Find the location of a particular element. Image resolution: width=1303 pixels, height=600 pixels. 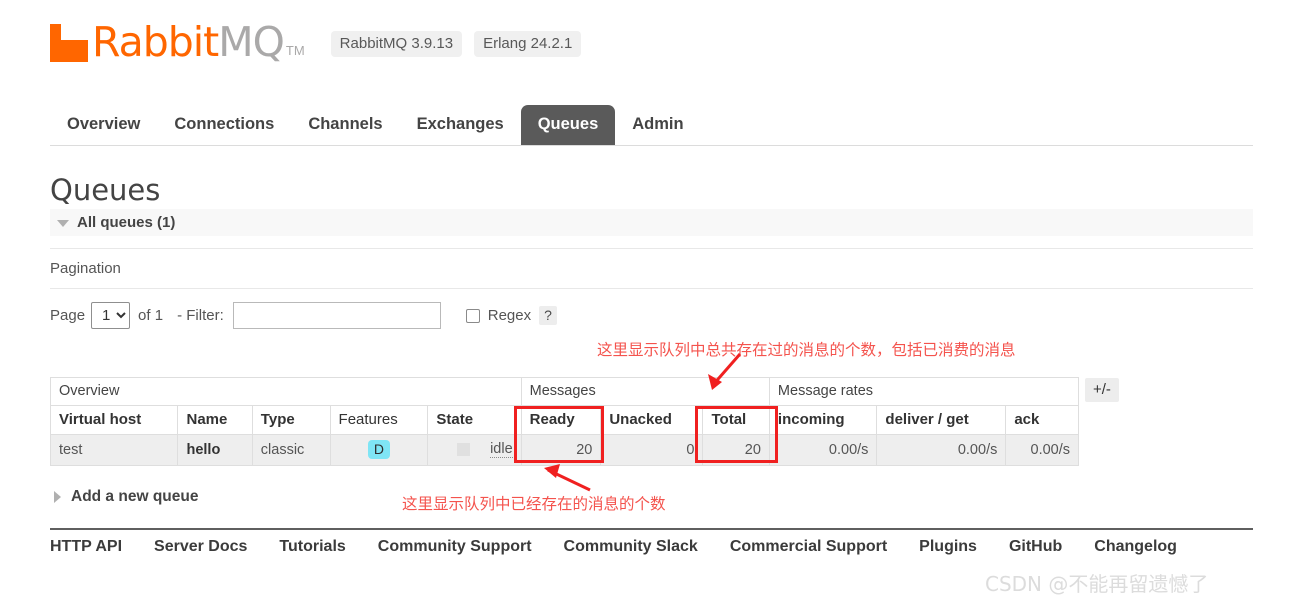

nav-divider is located at coordinates (651, 145).